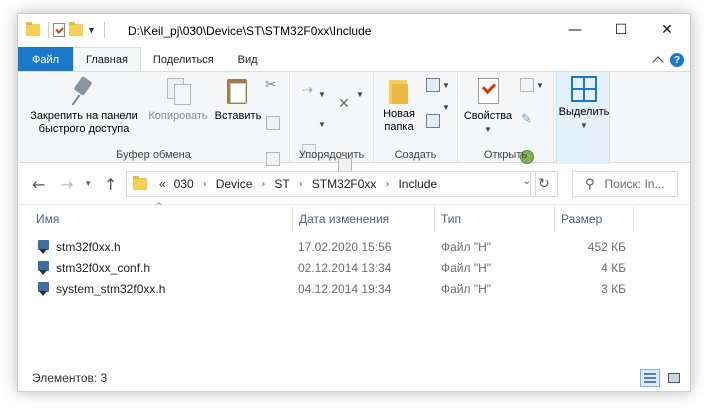 Image resolution: width=711 pixels, height=412 pixels. What do you see at coordinates (272, 85) in the screenshot?
I see `cut-icon` at bounding box center [272, 85].